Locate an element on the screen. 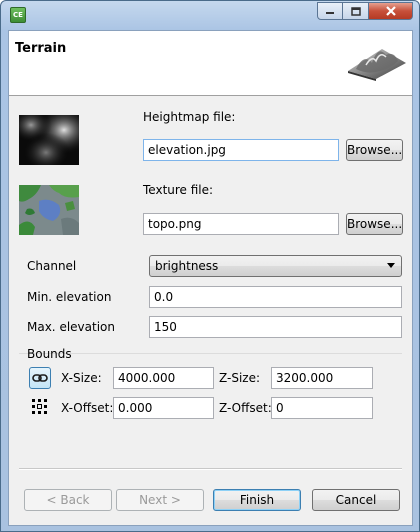  channel-label: Channel is located at coordinates (52, 266).